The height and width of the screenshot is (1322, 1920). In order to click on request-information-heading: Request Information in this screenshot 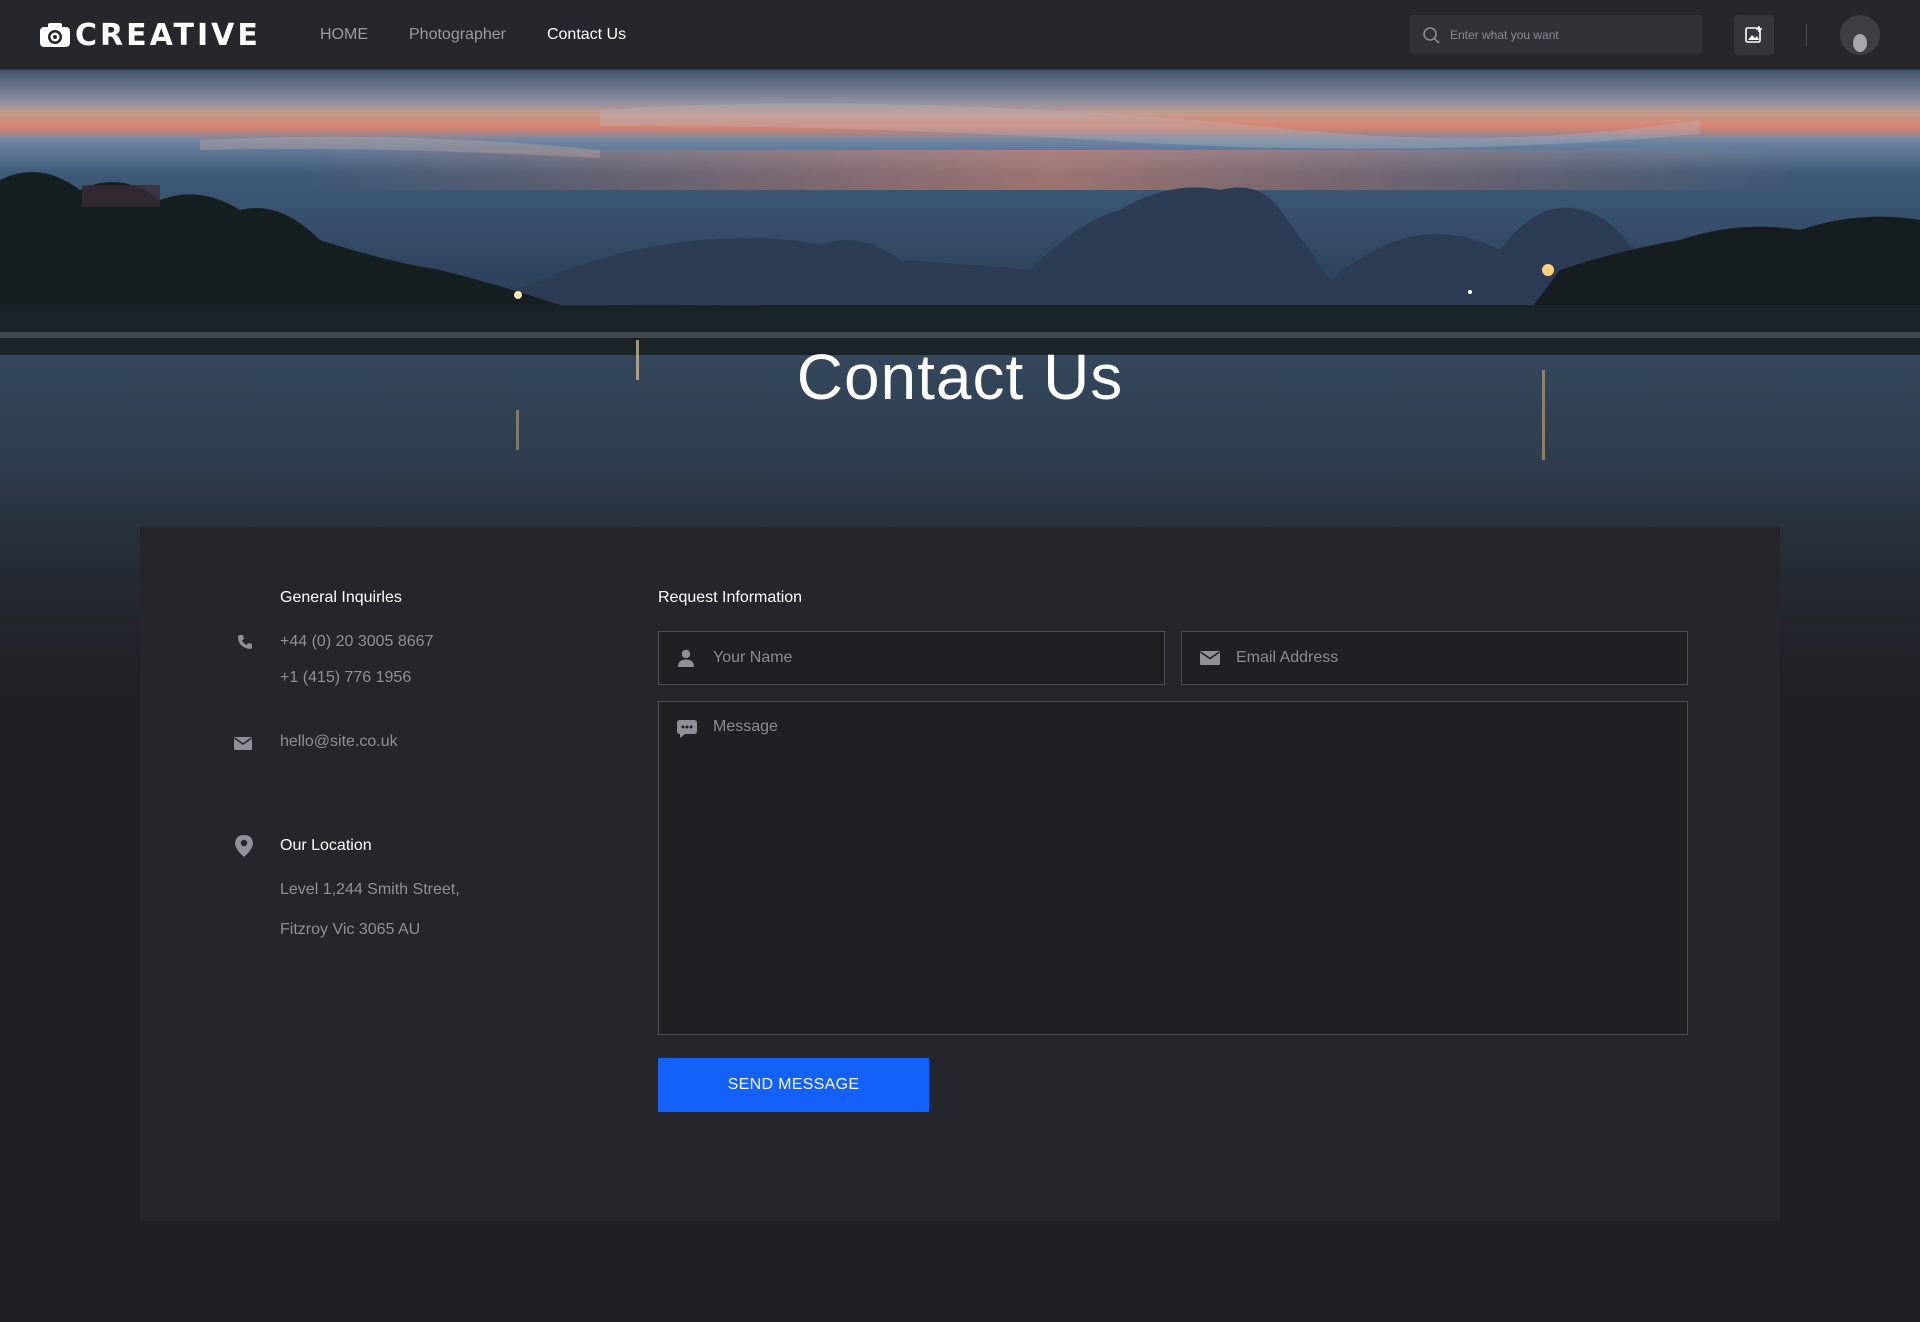, I will do `click(730, 597)`.